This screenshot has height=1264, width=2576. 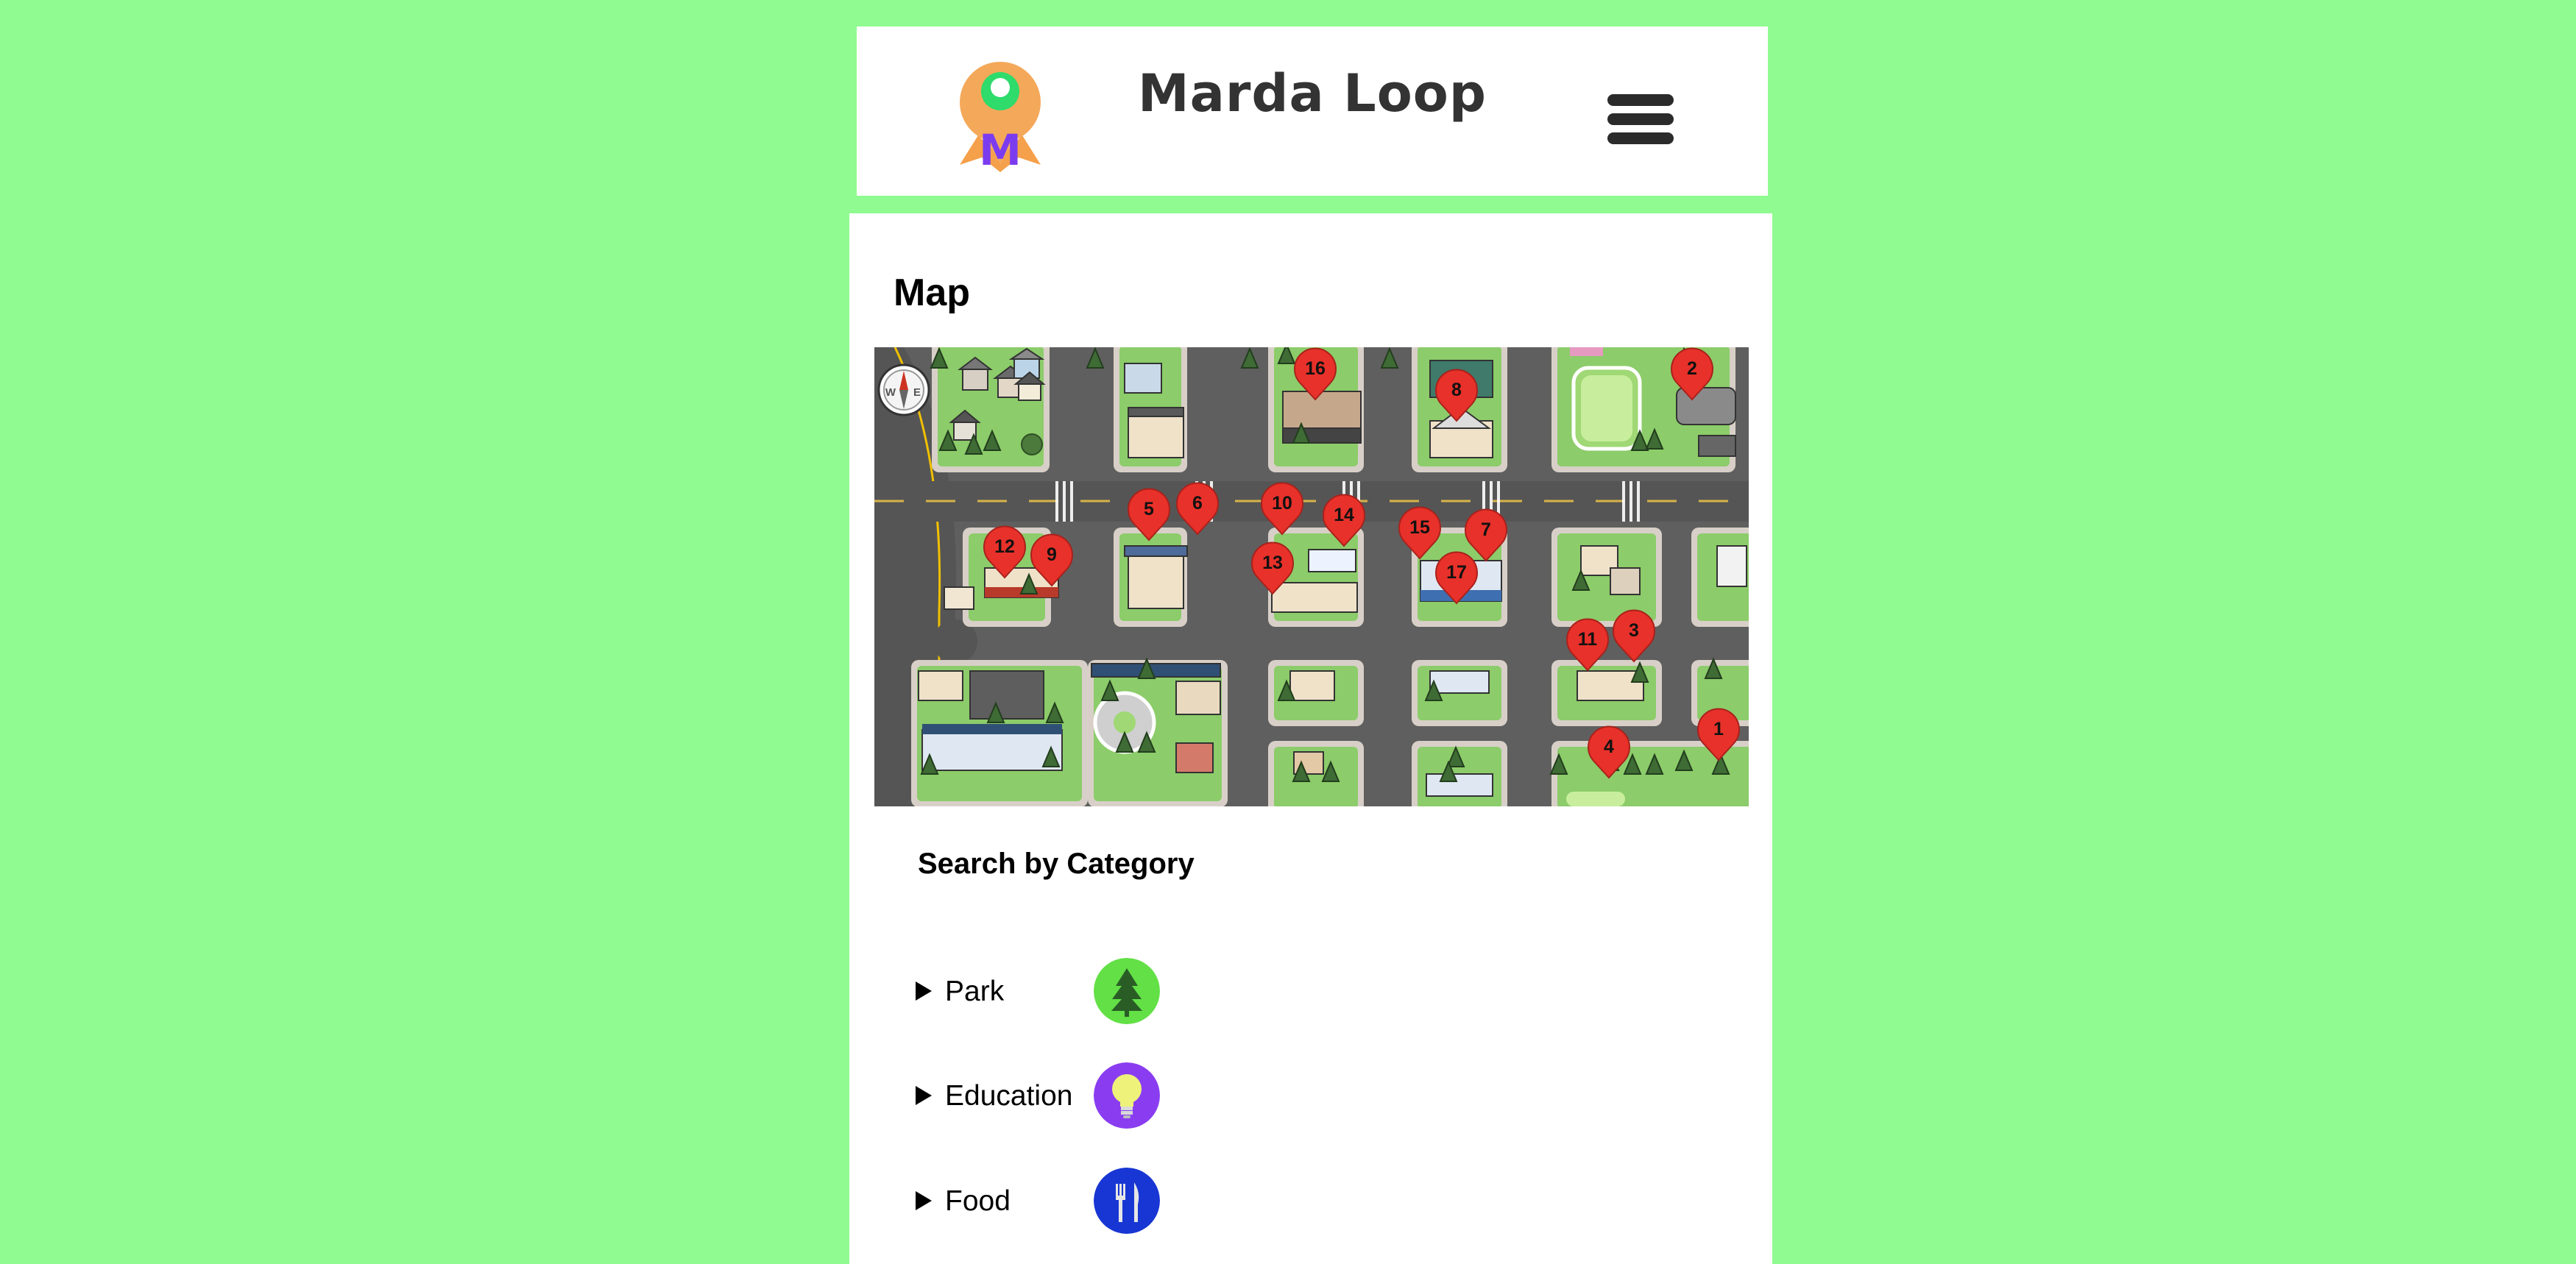 What do you see at coordinates (1004, 546) in the screenshot?
I see `map-marker-label: 12` at bounding box center [1004, 546].